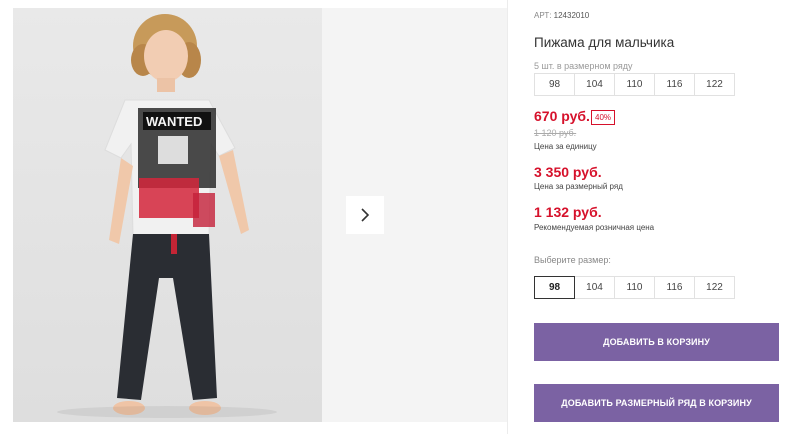 This screenshot has height=434, width=800. I want to click on recommended-retail-price-caption: Рекомендуемая розничная цена, so click(594, 227).